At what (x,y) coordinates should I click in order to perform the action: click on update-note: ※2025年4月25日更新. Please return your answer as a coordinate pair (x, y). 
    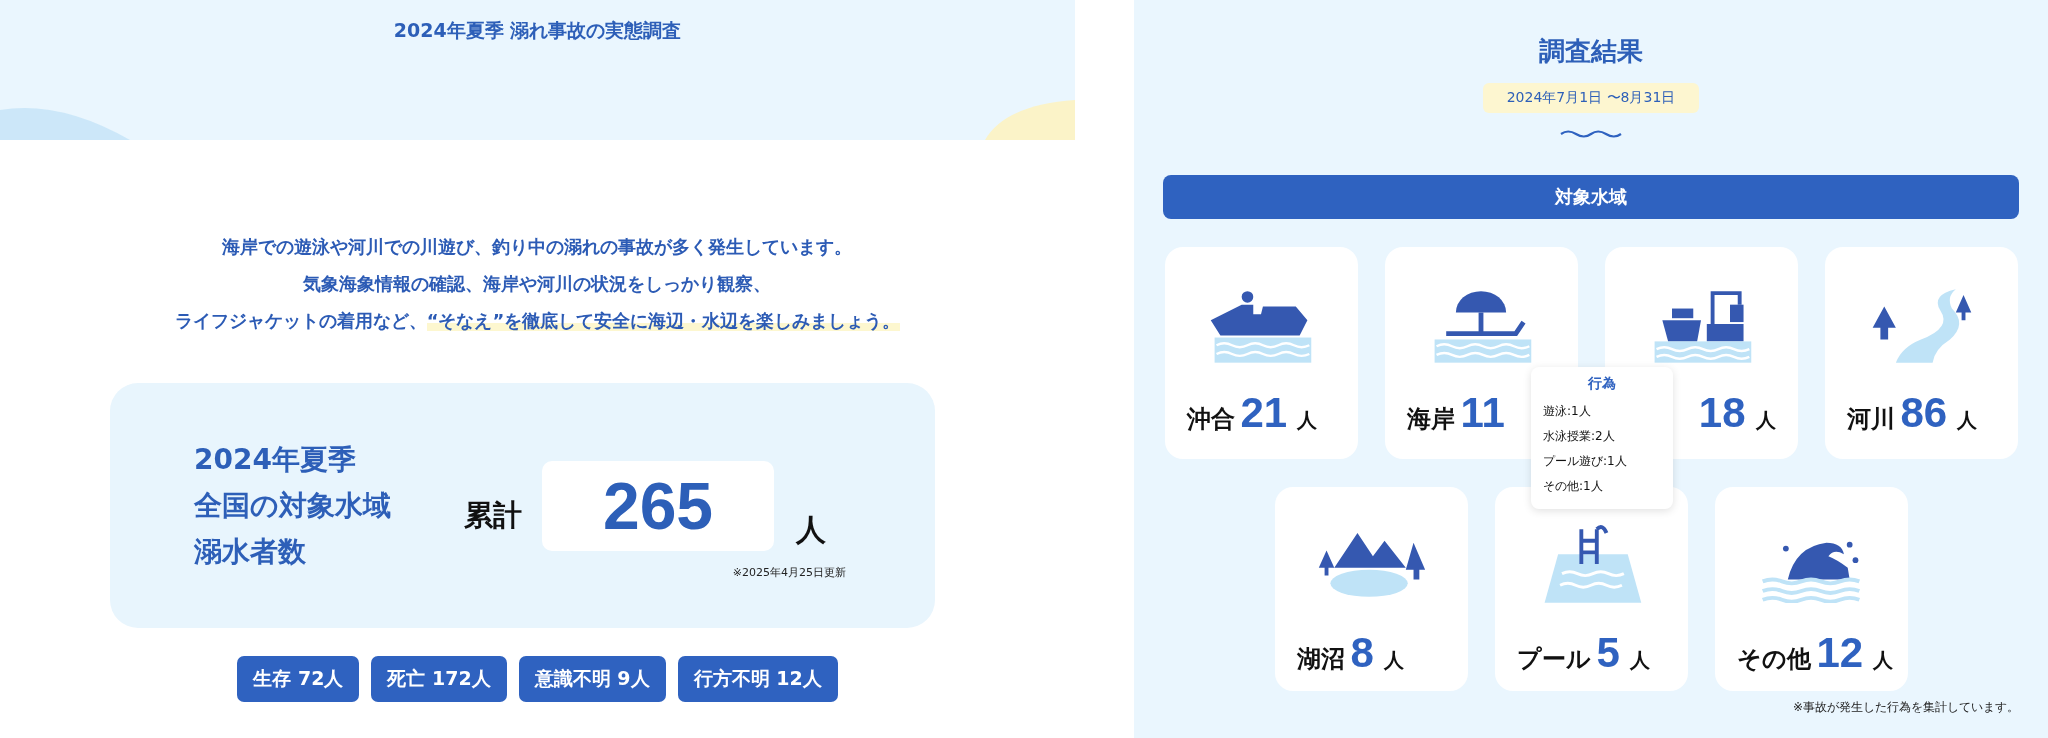
    Looking at the image, I should click on (789, 572).